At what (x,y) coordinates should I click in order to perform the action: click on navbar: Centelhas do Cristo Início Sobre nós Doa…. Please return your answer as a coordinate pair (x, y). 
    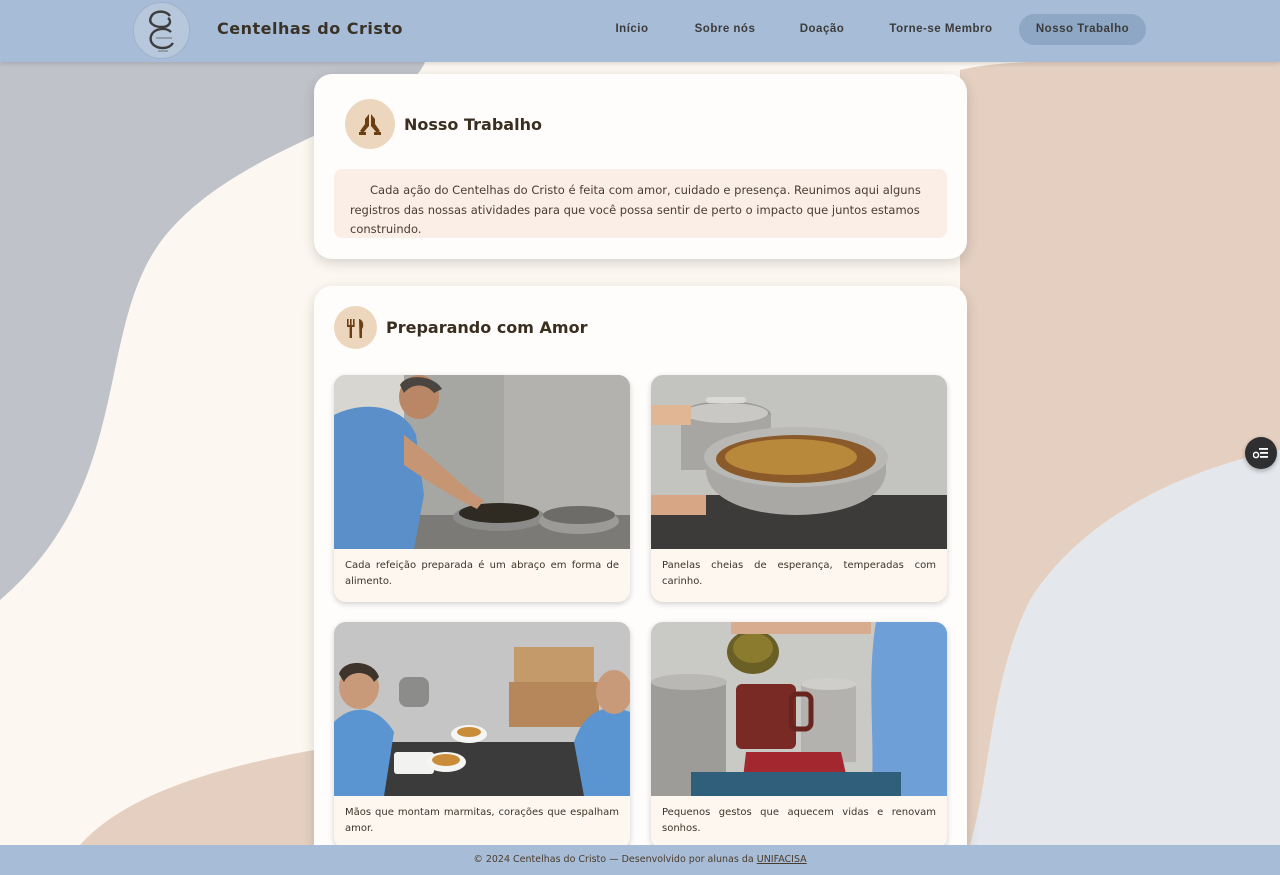
    Looking at the image, I should click on (640, 31).